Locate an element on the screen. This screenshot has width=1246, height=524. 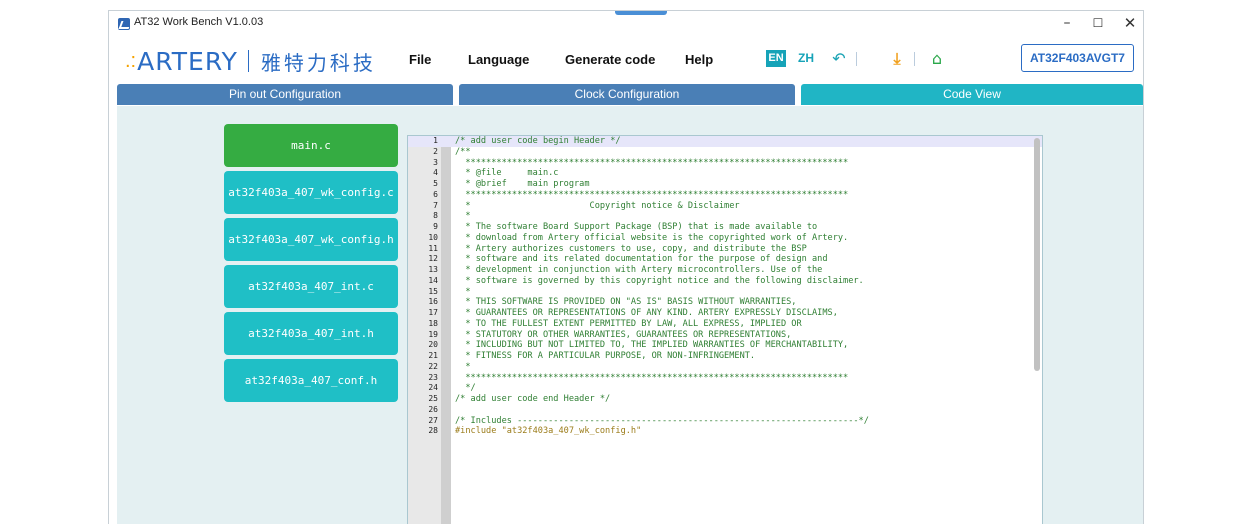
line-number: 1 is located at coordinates (435, 140).